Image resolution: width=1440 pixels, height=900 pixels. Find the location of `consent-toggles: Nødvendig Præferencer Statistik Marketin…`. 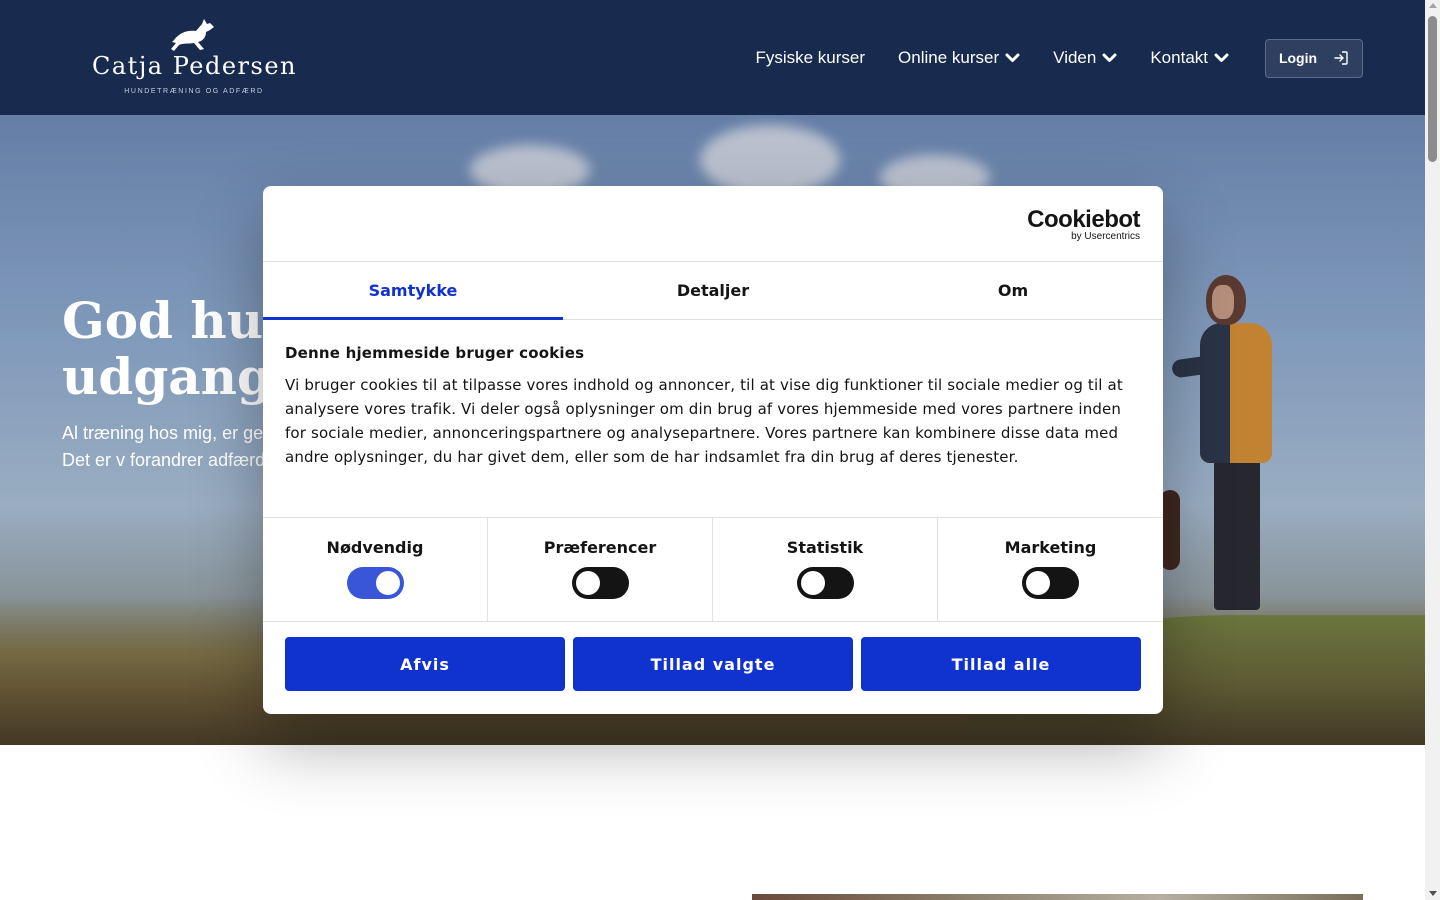

consent-toggles: Nødvendig Præferencer Statistik Marketin… is located at coordinates (713, 569).